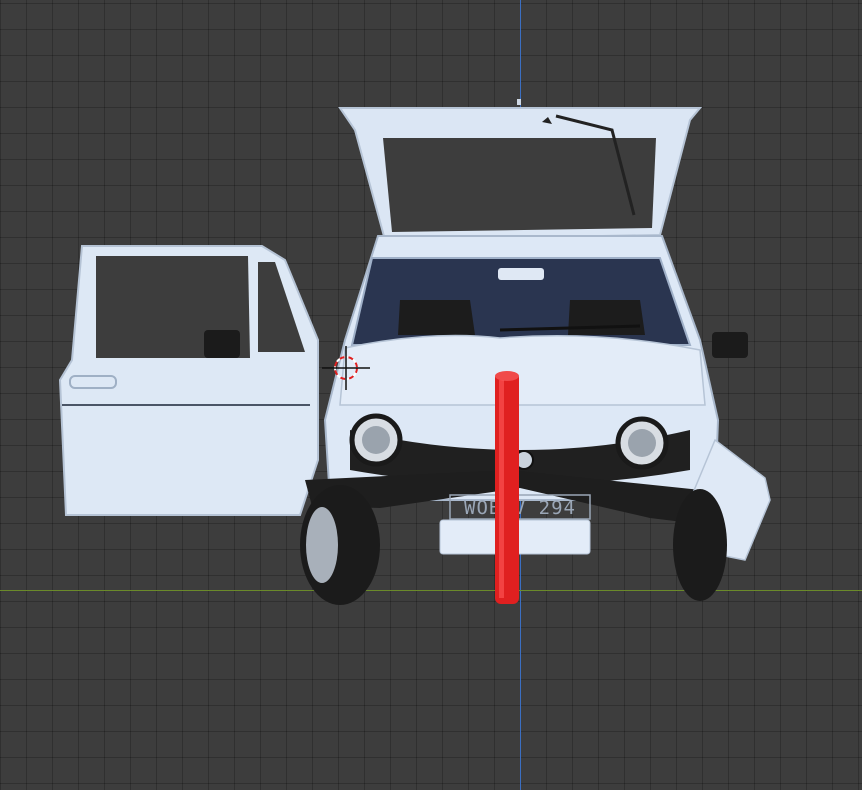  I want to click on left-wheel, so click(340, 545).